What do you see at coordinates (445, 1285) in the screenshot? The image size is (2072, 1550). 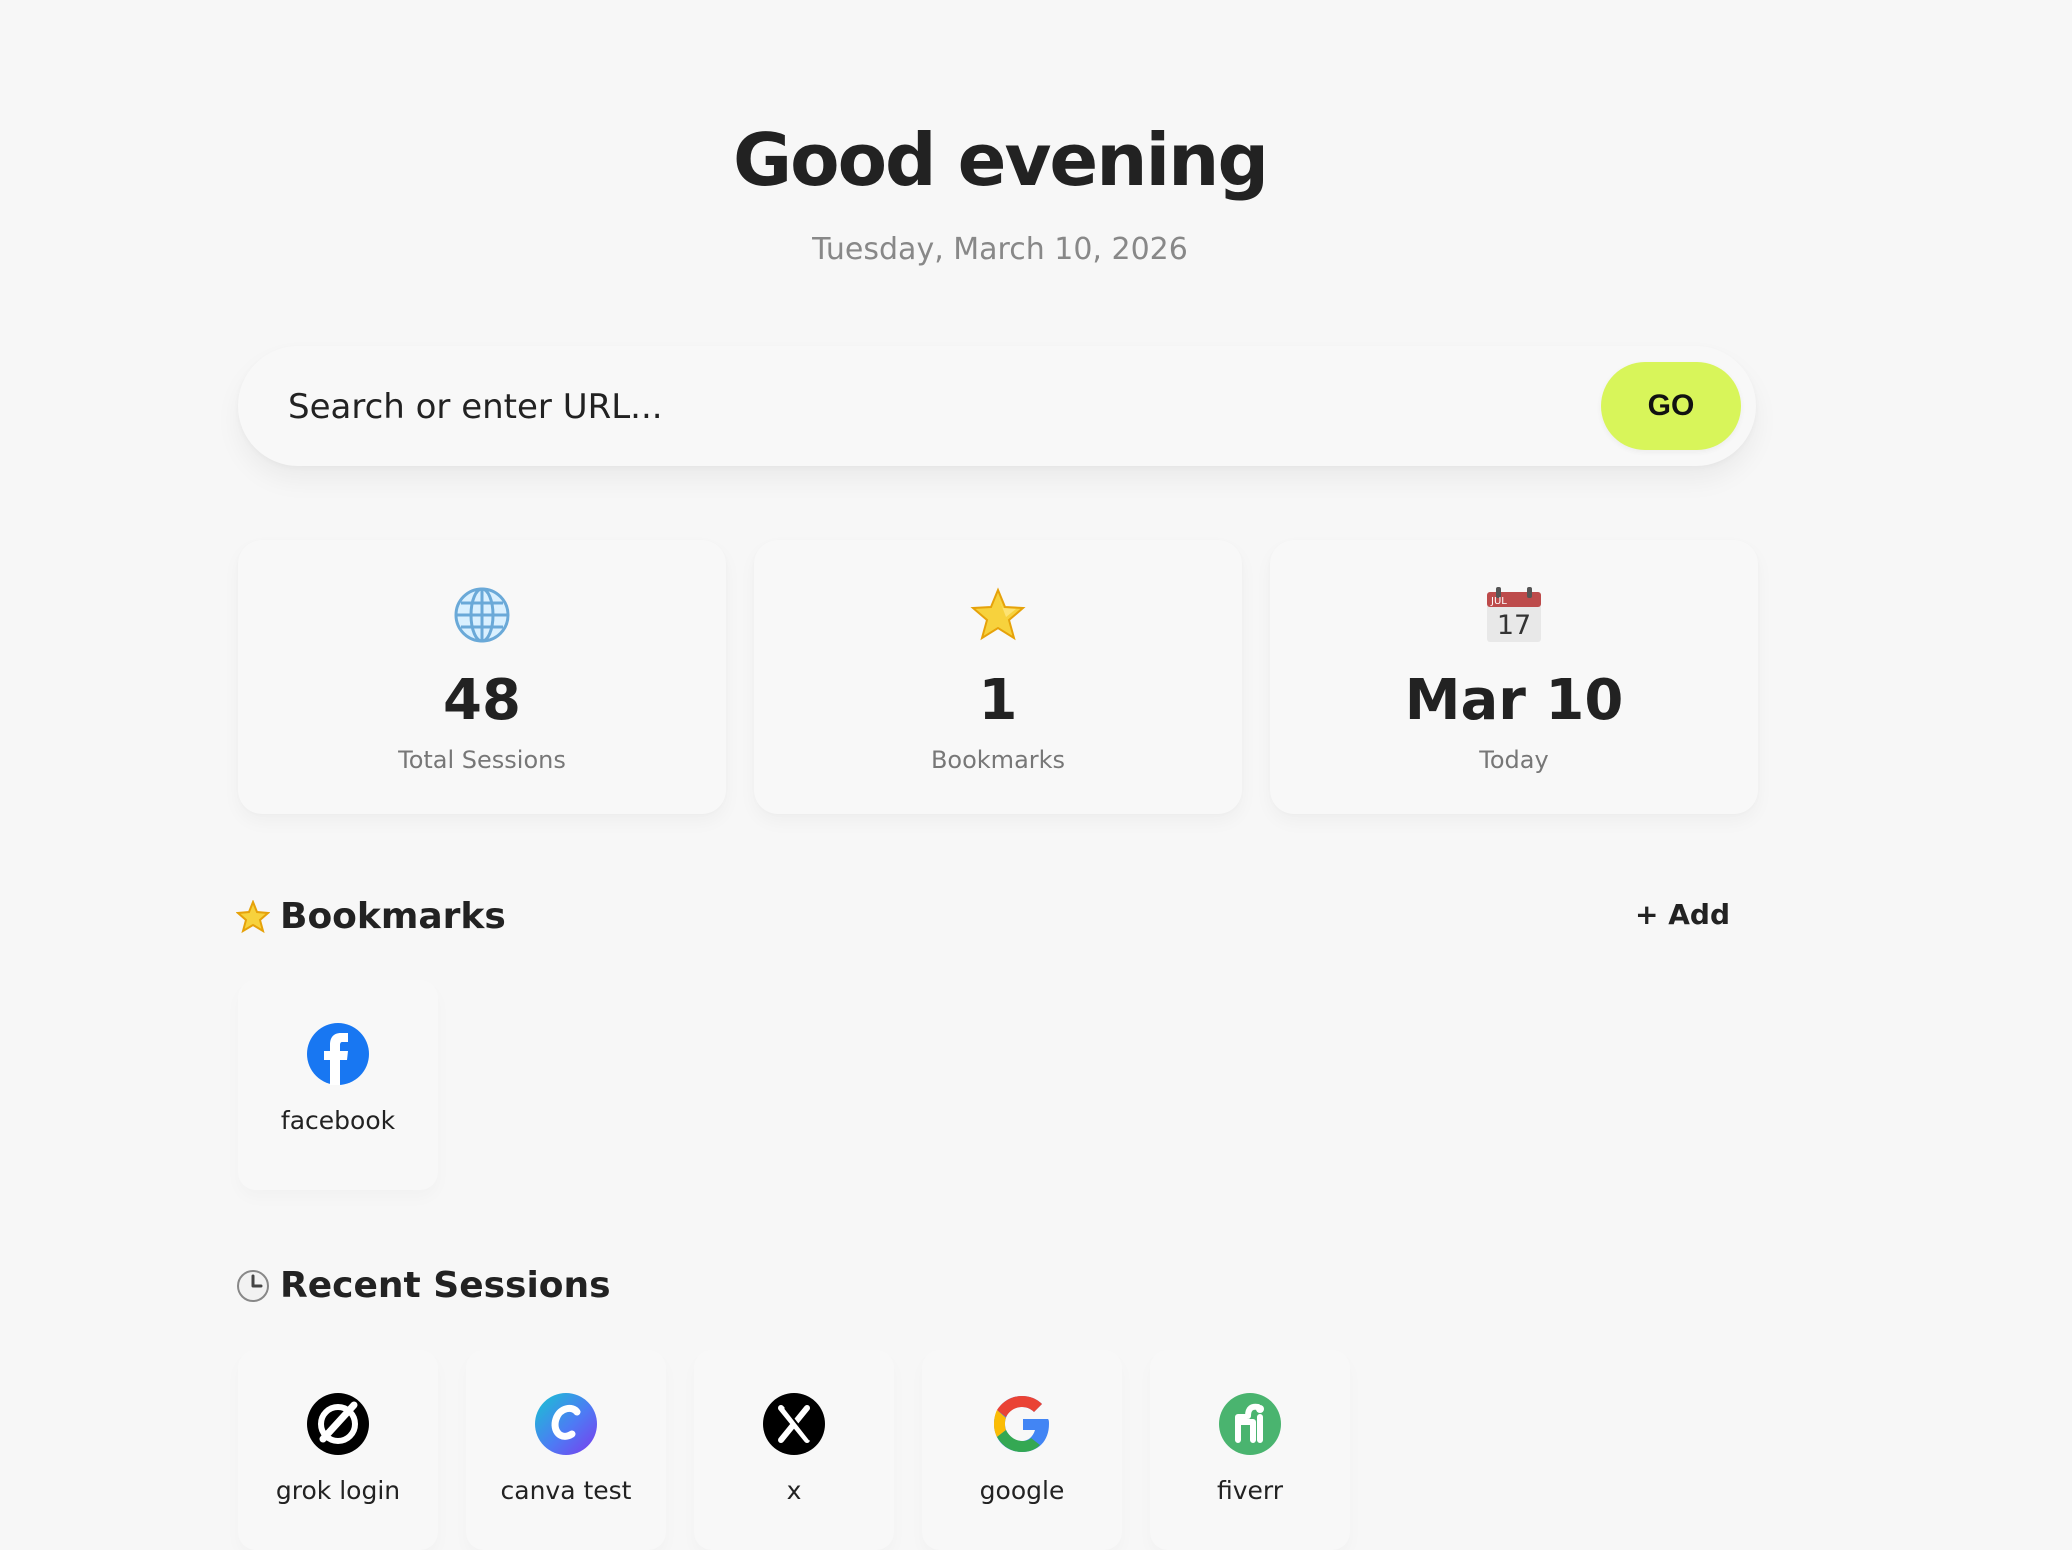 I see `recent-sessions-title: Recent Sessions` at bounding box center [445, 1285].